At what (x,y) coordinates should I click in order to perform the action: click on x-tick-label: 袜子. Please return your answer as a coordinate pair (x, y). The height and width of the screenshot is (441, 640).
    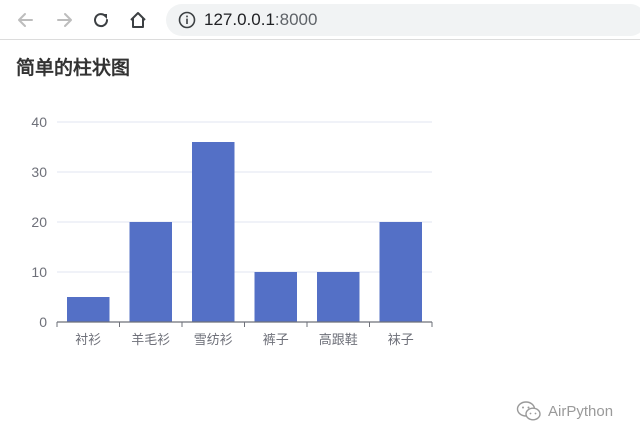
    Looking at the image, I should click on (401, 340).